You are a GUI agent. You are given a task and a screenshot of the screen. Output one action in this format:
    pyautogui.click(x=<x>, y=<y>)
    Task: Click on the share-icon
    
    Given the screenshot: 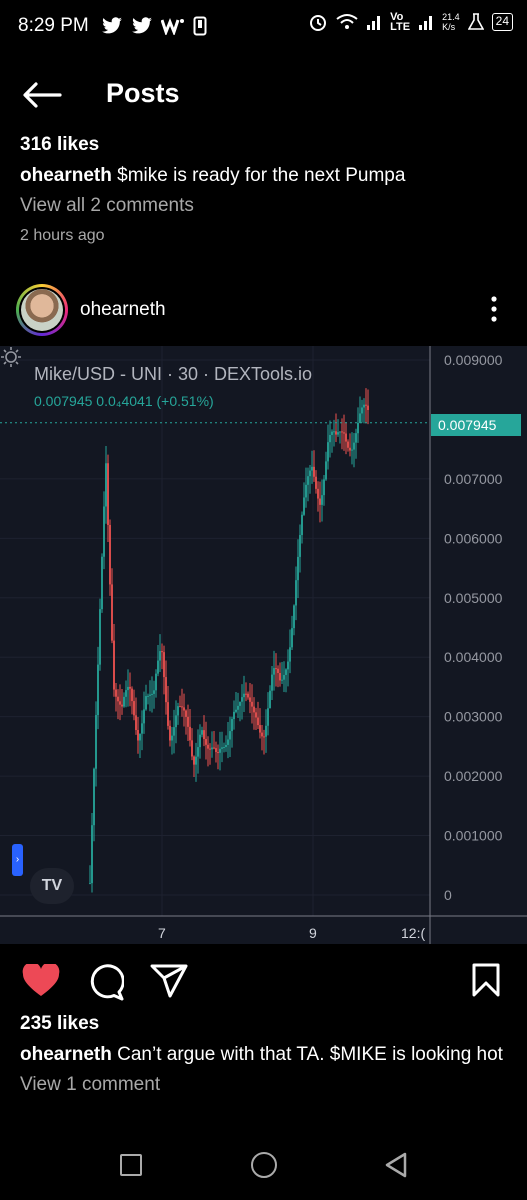 What is the action you would take?
    pyautogui.click(x=169, y=981)
    